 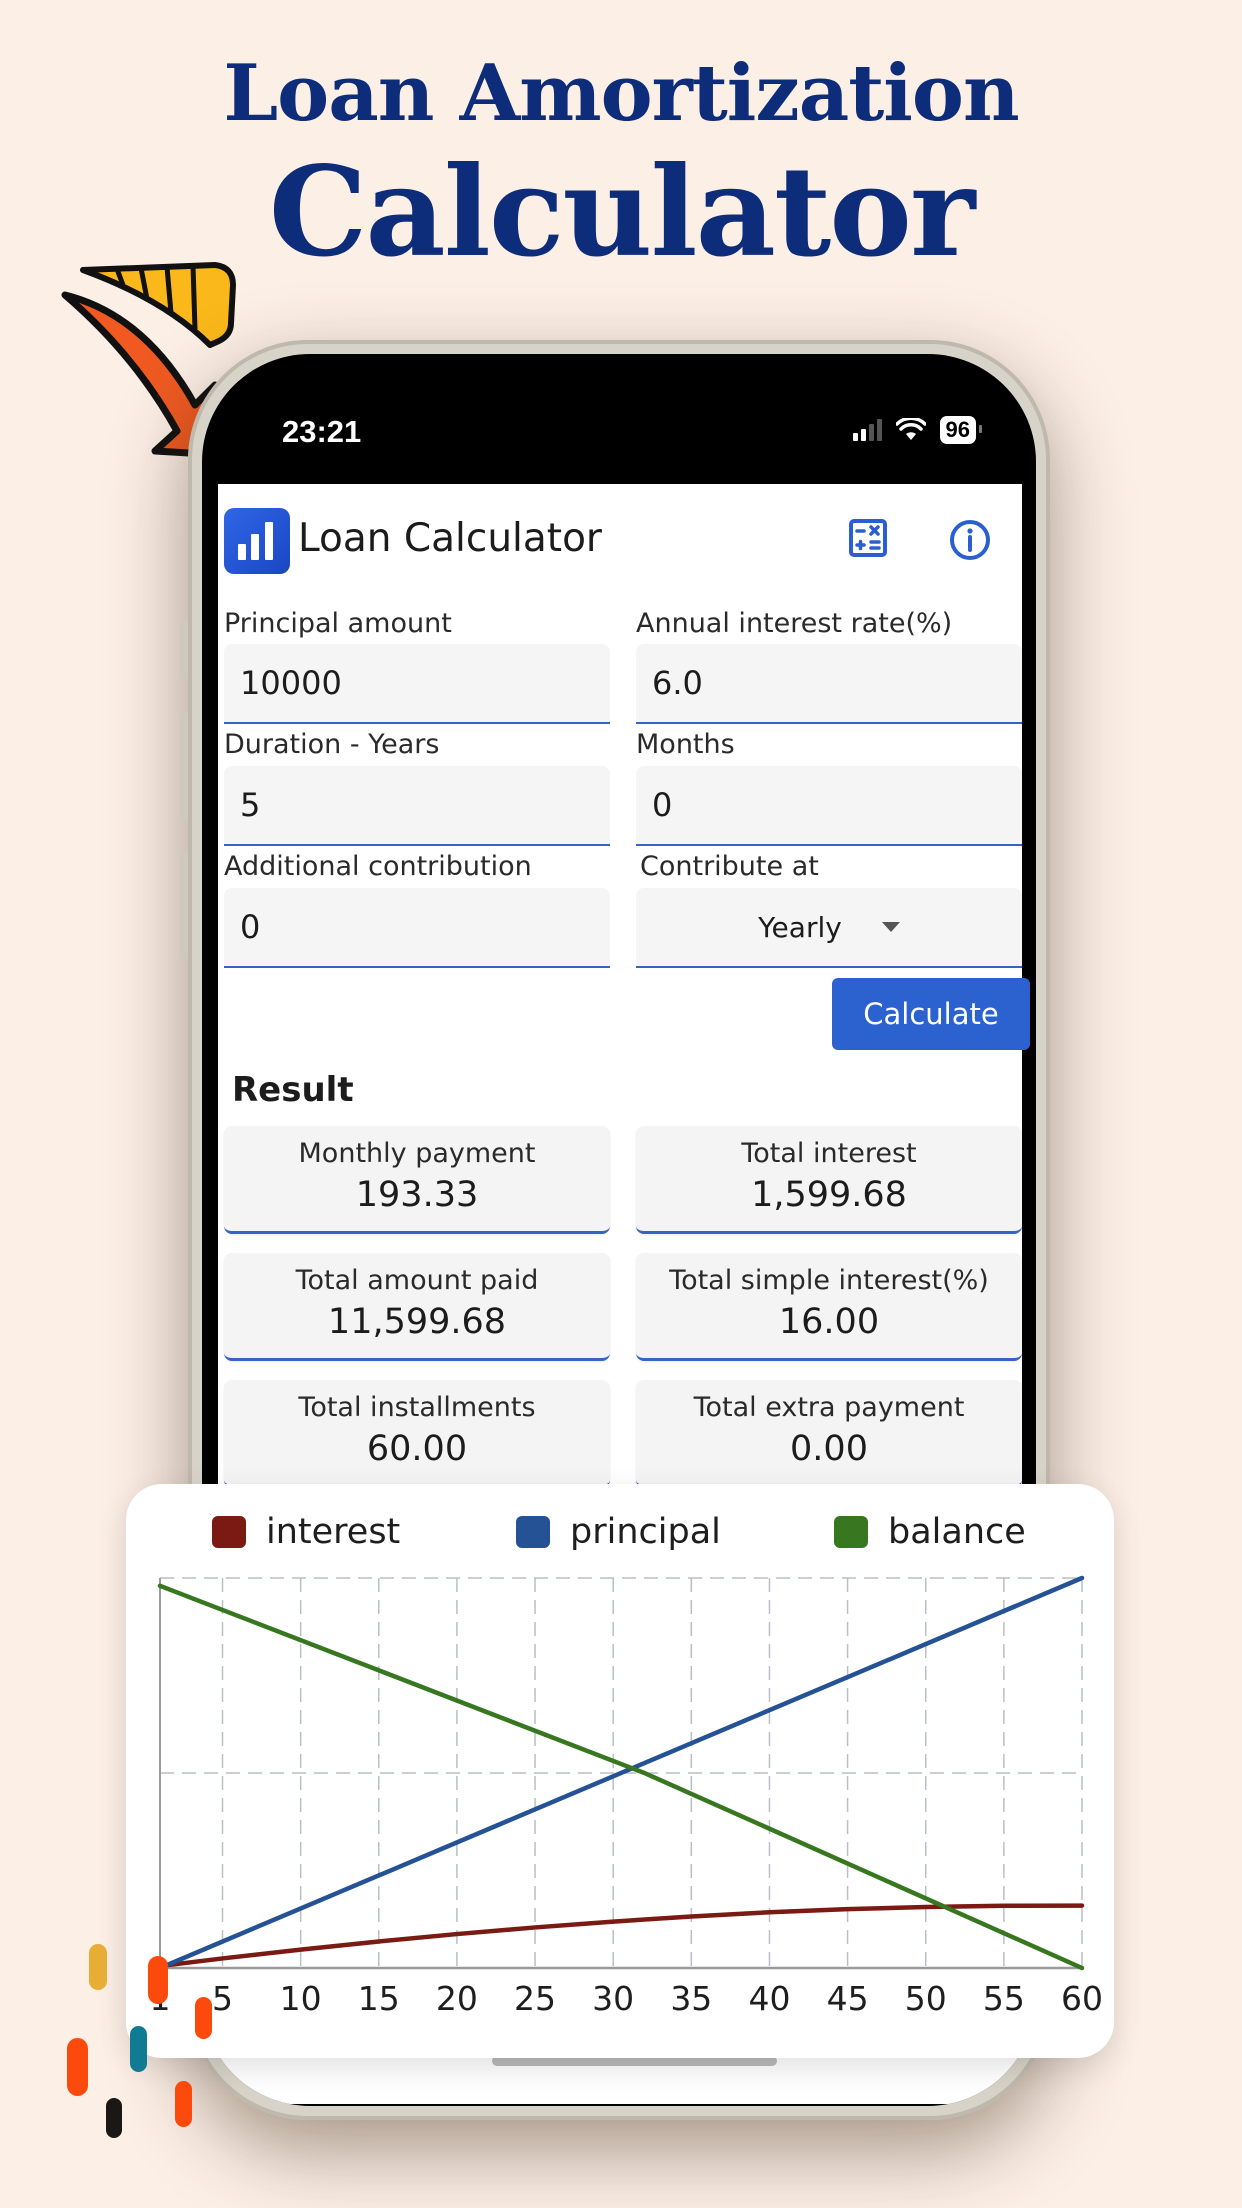 I want to click on x-tick-label: 50, so click(x=926, y=1998).